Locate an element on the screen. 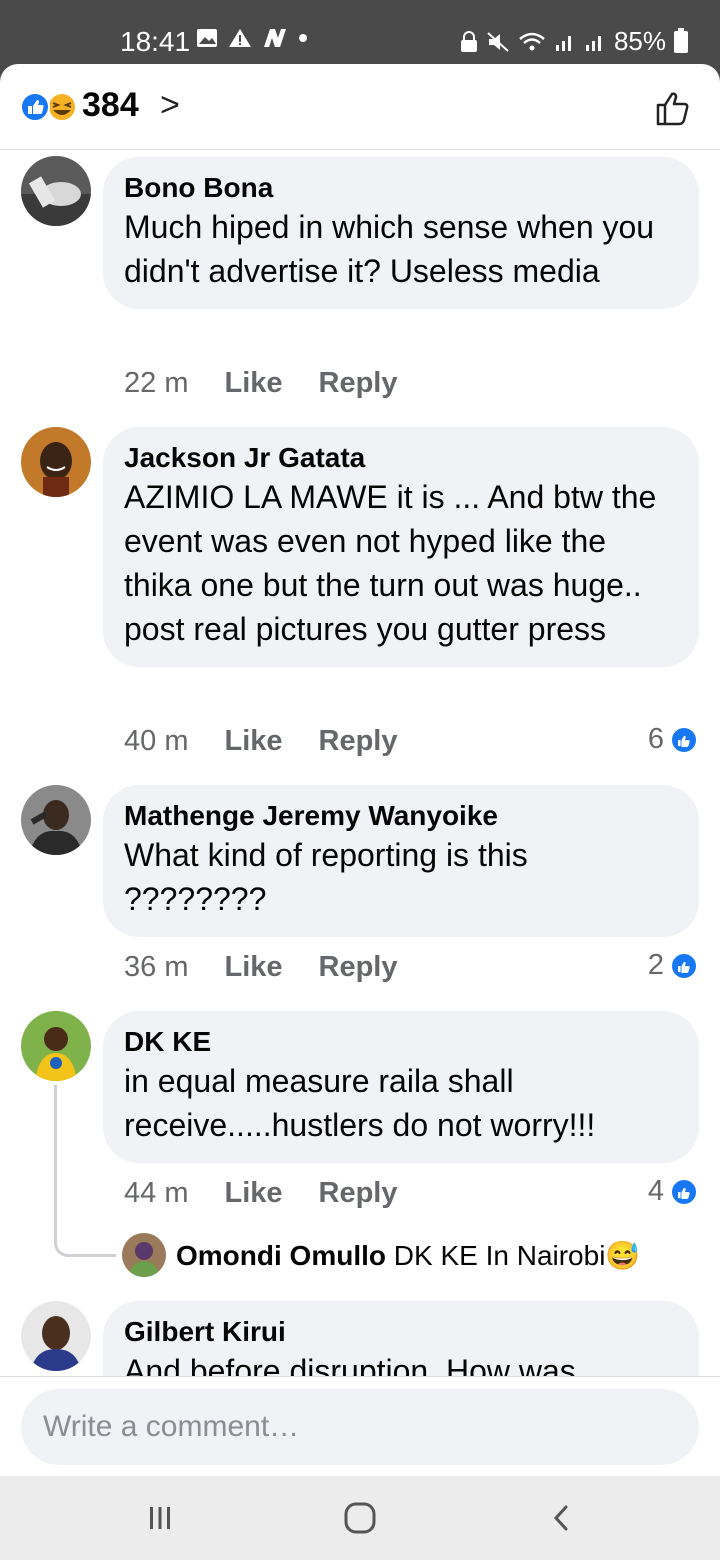 This screenshot has width=720, height=1560. comment-author: DK KE is located at coordinates (401, 1042).